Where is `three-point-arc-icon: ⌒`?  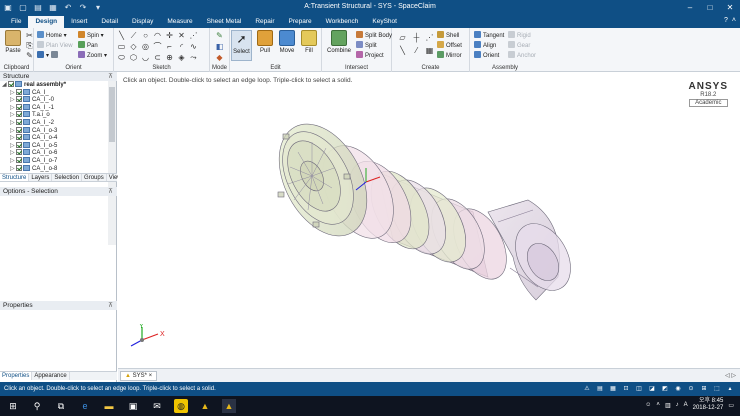 three-point-arc-icon: ⌒ is located at coordinates (157, 46).